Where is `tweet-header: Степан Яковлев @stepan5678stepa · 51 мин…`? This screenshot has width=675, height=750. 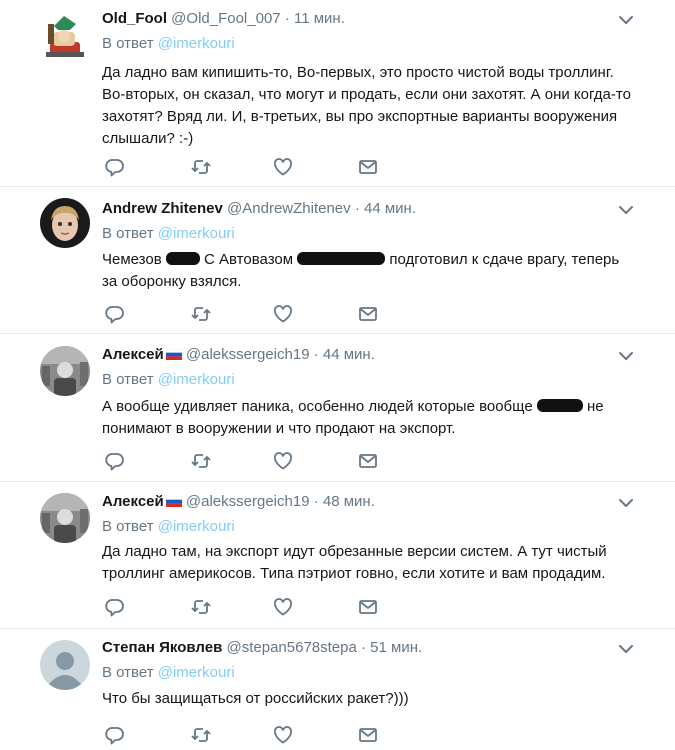 tweet-header: Степан Яковлев @stepan5678stepa · 51 мин… is located at coordinates (262, 648).